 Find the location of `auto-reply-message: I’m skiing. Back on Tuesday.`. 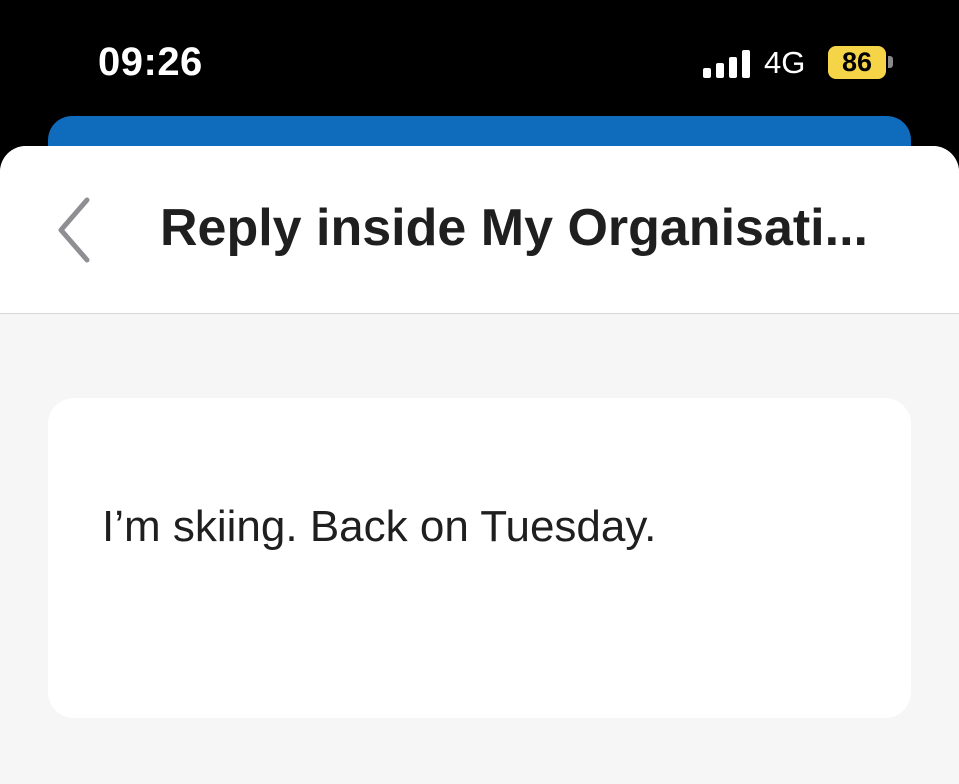

auto-reply-message: I’m skiing. Back on Tuesday. is located at coordinates (379, 526).